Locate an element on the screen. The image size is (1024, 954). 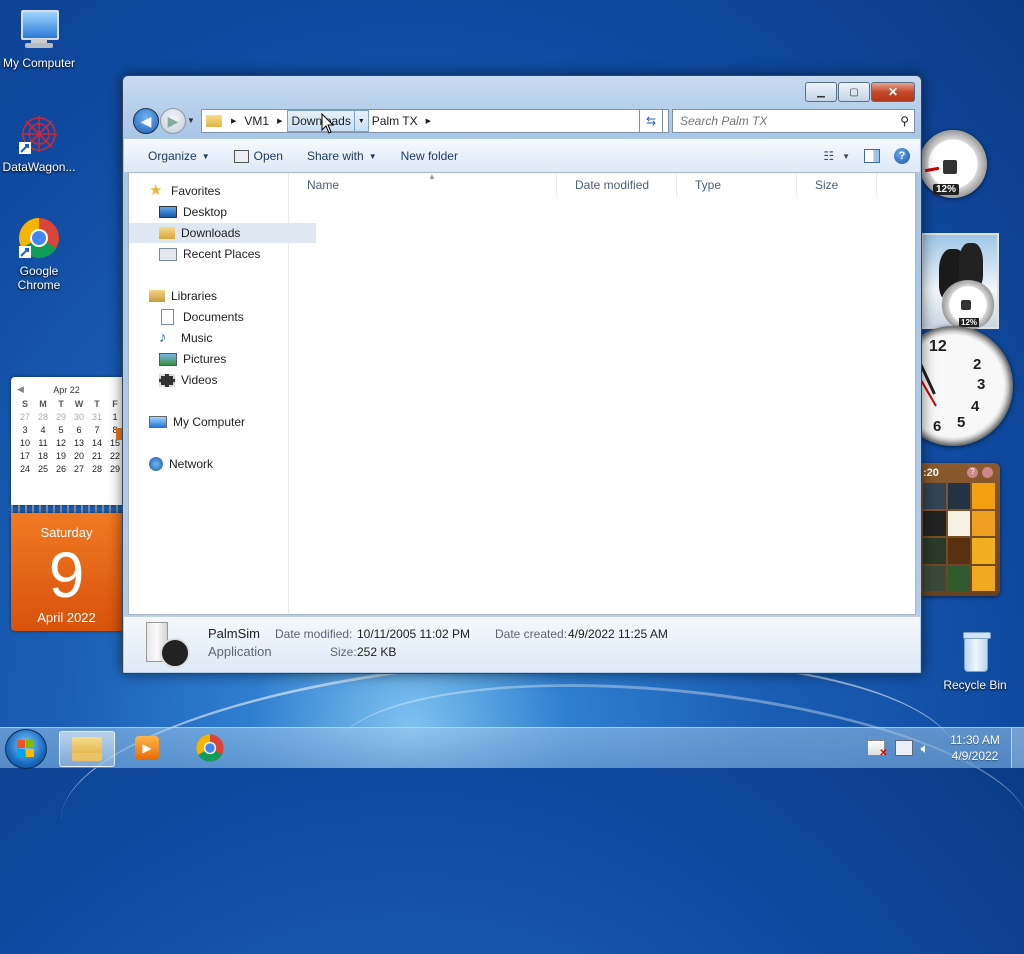
prev-month-icon: ◀ is located at coordinates (20, 389).